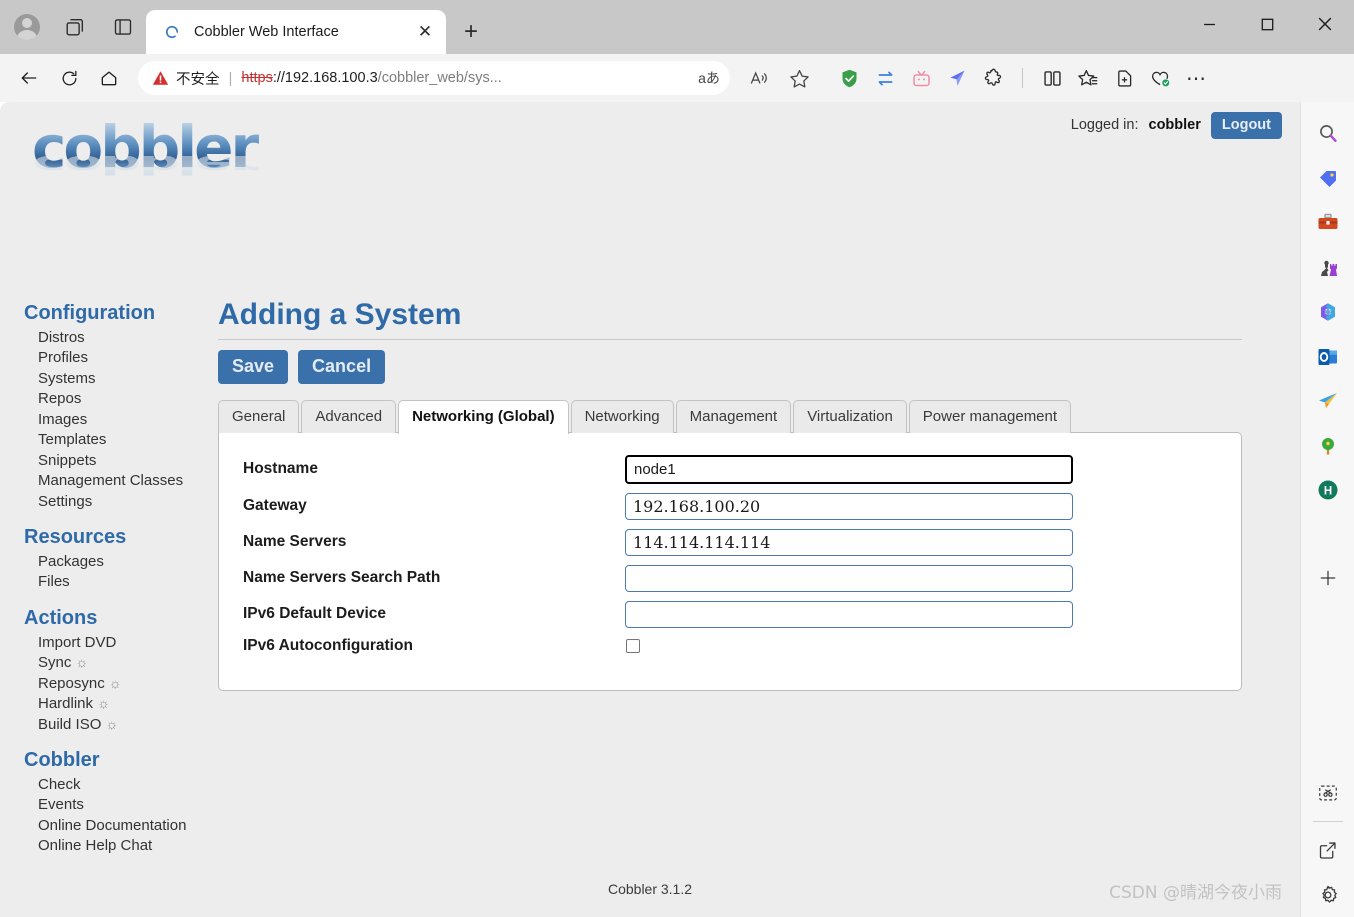 This screenshot has width=1354, height=917. I want to click on sidebar-item-systems: Systems, so click(124, 379).